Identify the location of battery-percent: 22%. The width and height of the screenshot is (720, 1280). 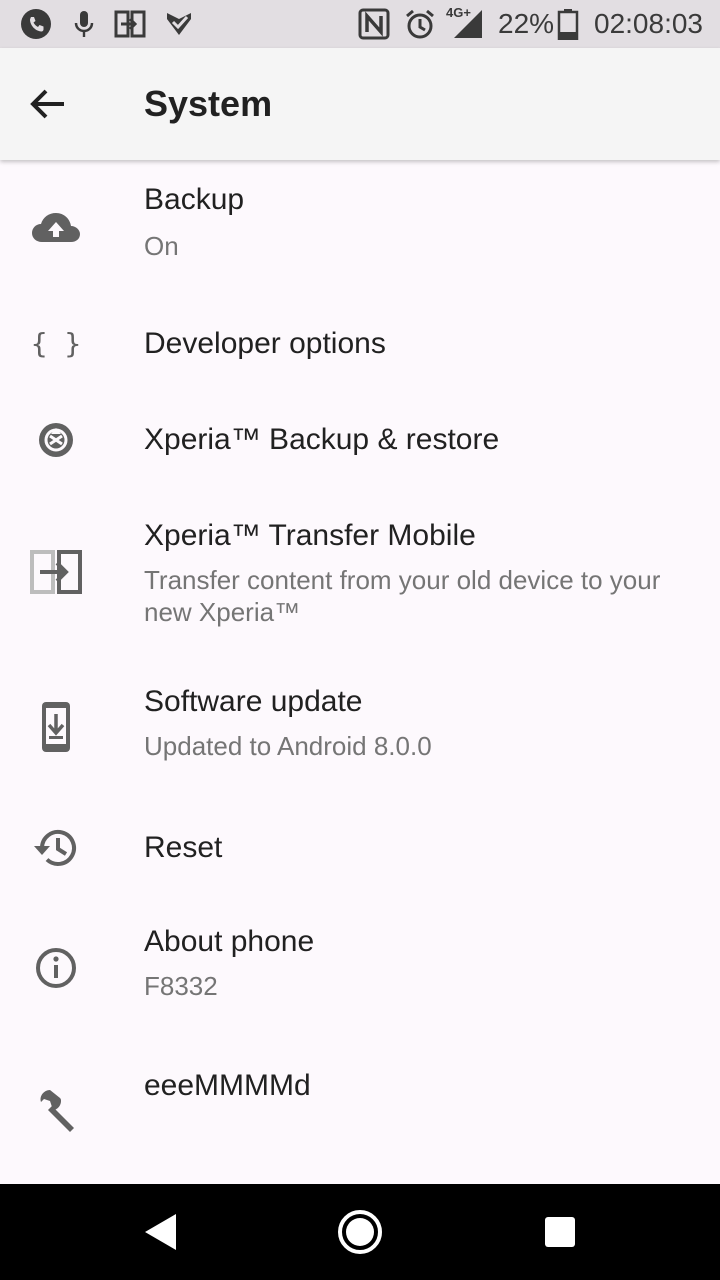
(526, 23).